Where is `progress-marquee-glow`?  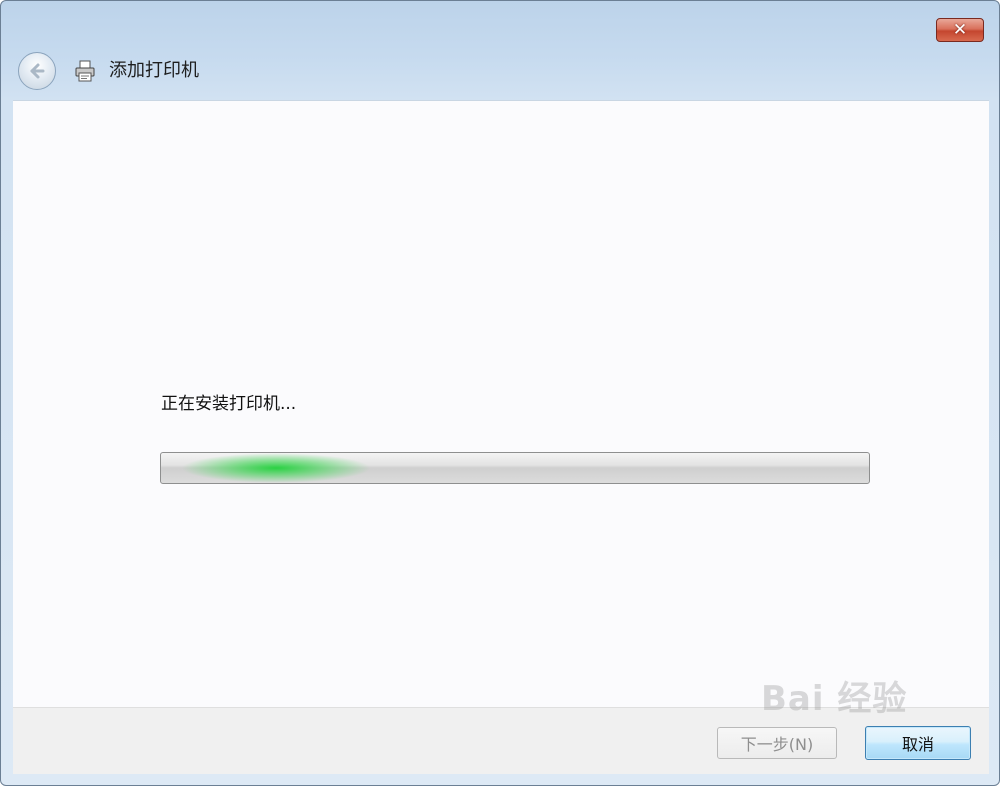 progress-marquee-glow is located at coordinates (276, 468).